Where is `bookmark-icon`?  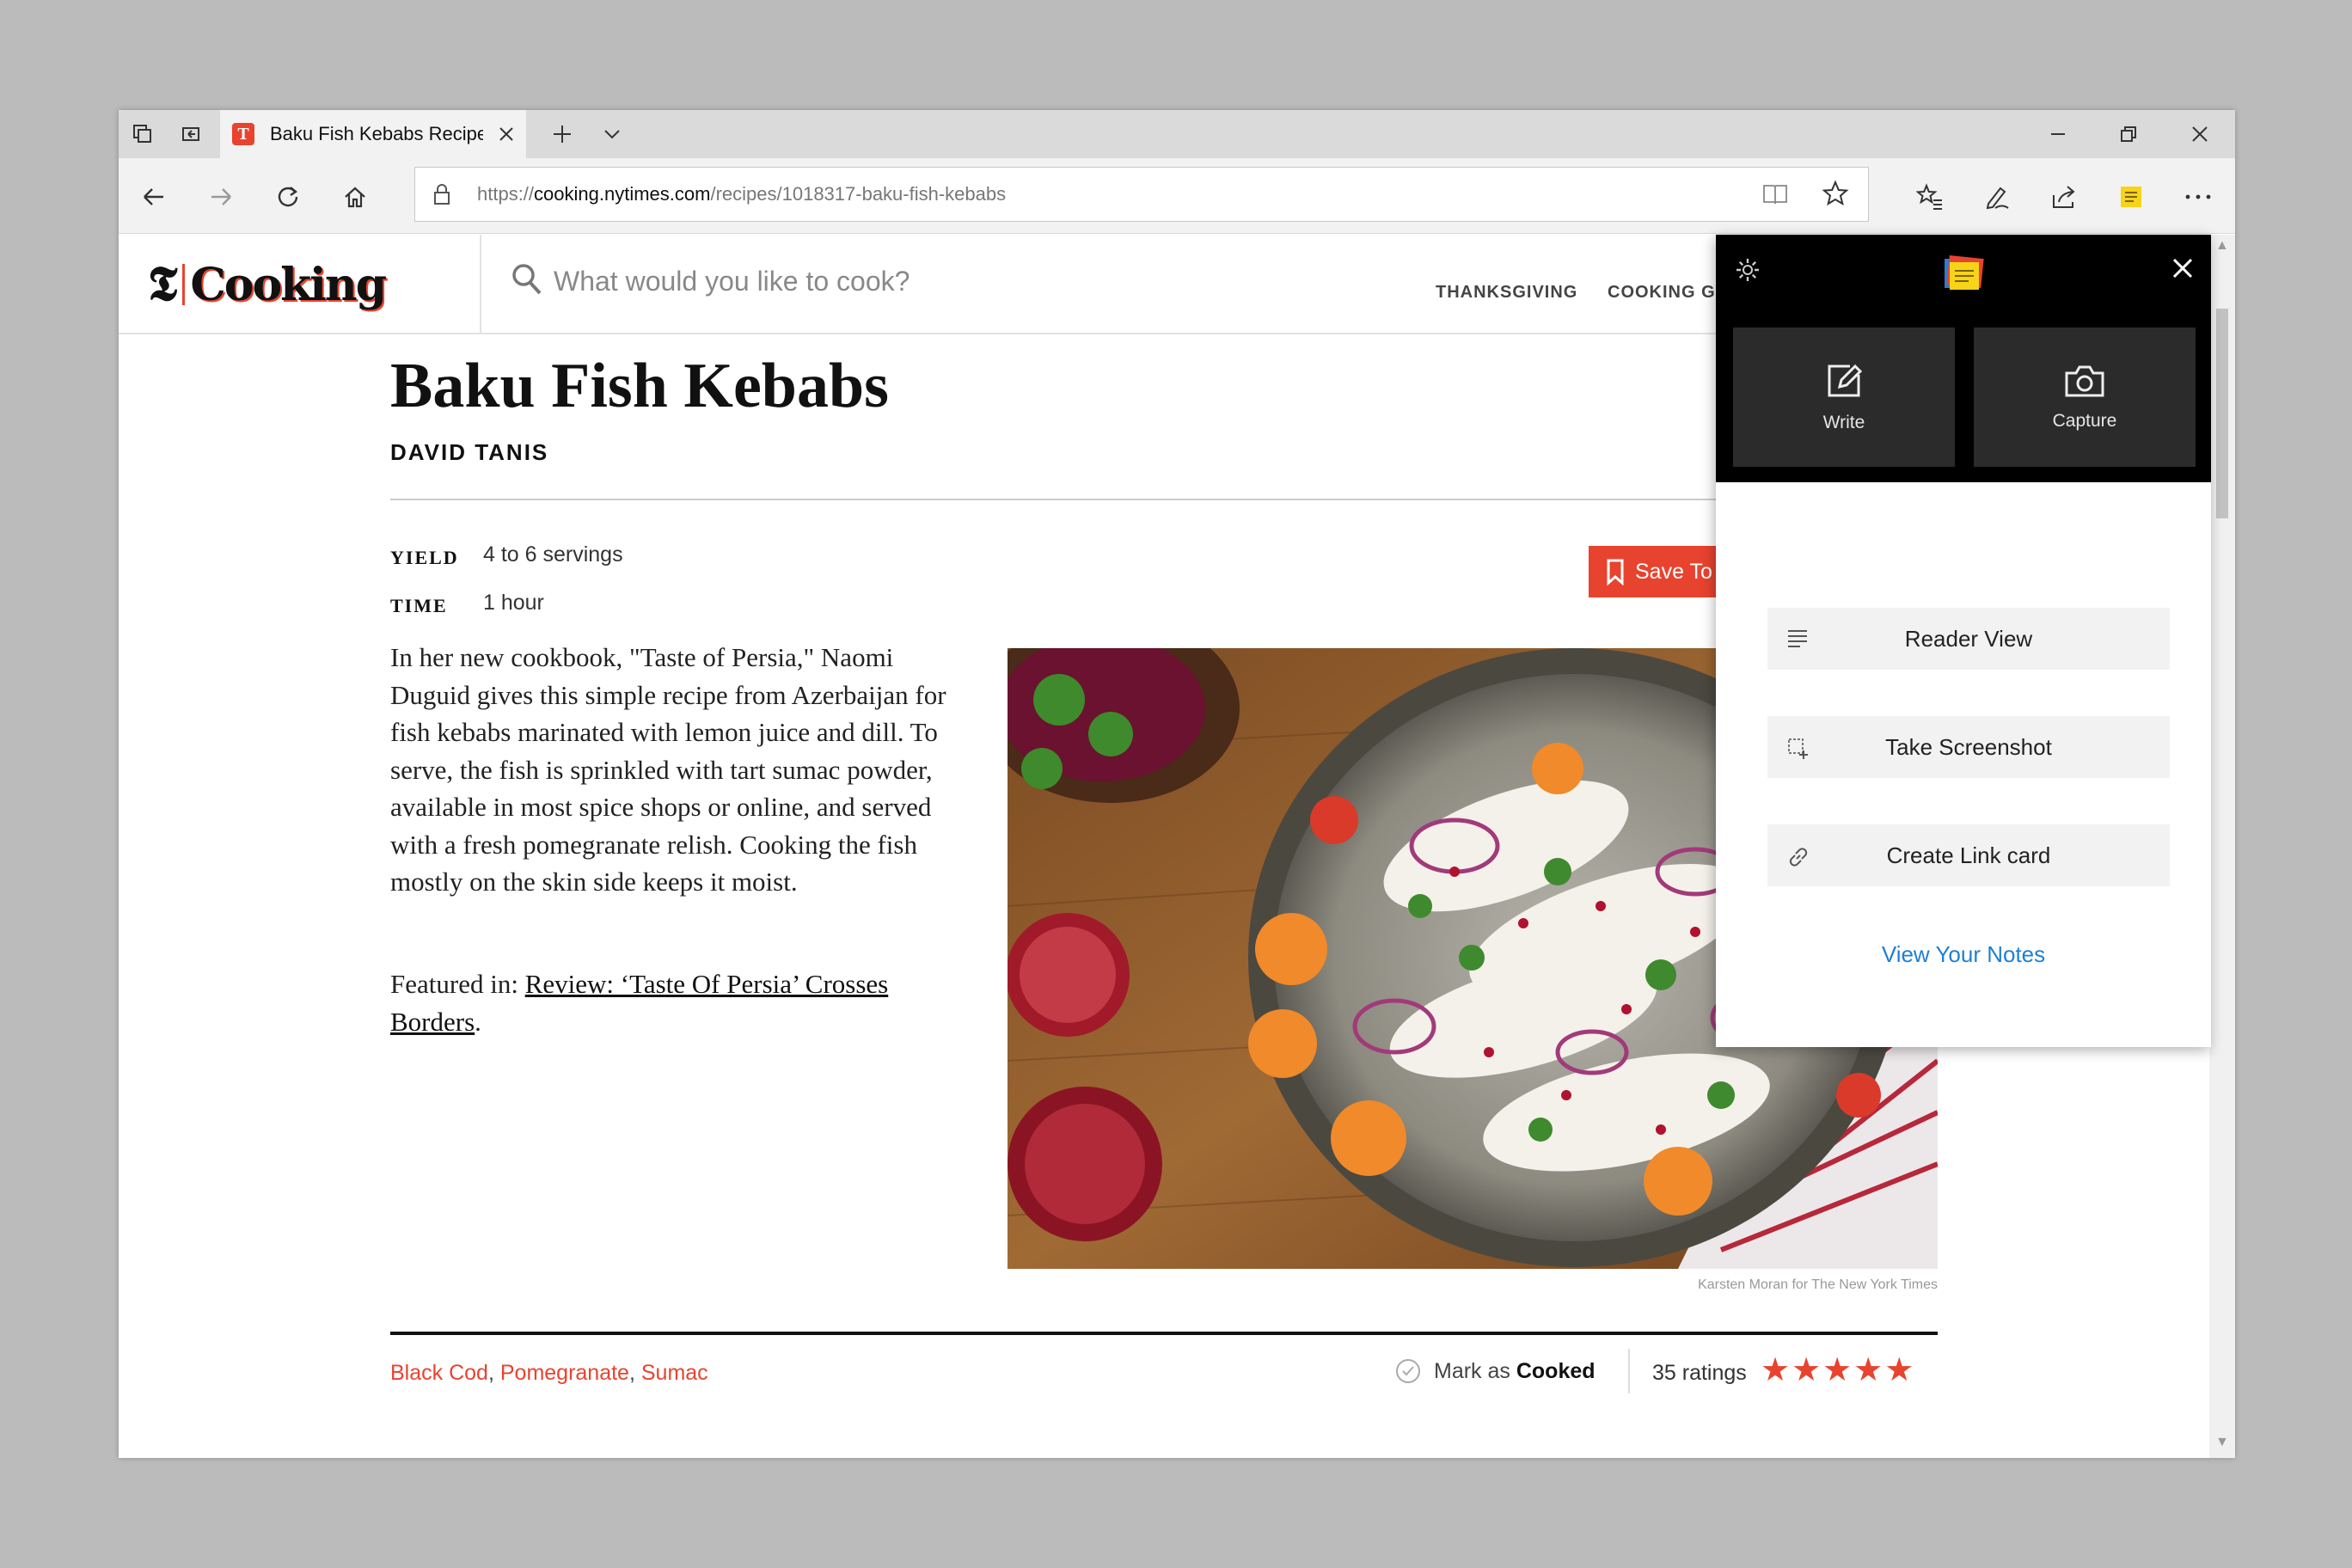 bookmark-icon is located at coordinates (1615, 572).